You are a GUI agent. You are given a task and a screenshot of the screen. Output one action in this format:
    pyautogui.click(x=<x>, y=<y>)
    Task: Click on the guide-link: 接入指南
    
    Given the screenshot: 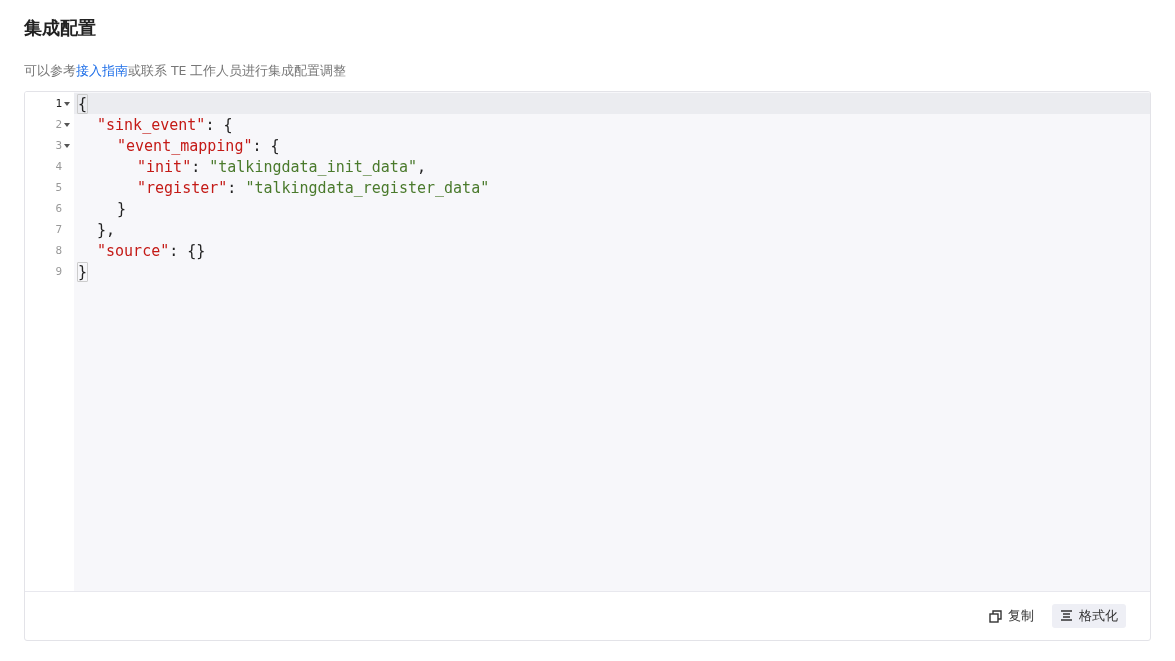 What is the action you would take?
    pyautogui.click(x=102, y=70)
    